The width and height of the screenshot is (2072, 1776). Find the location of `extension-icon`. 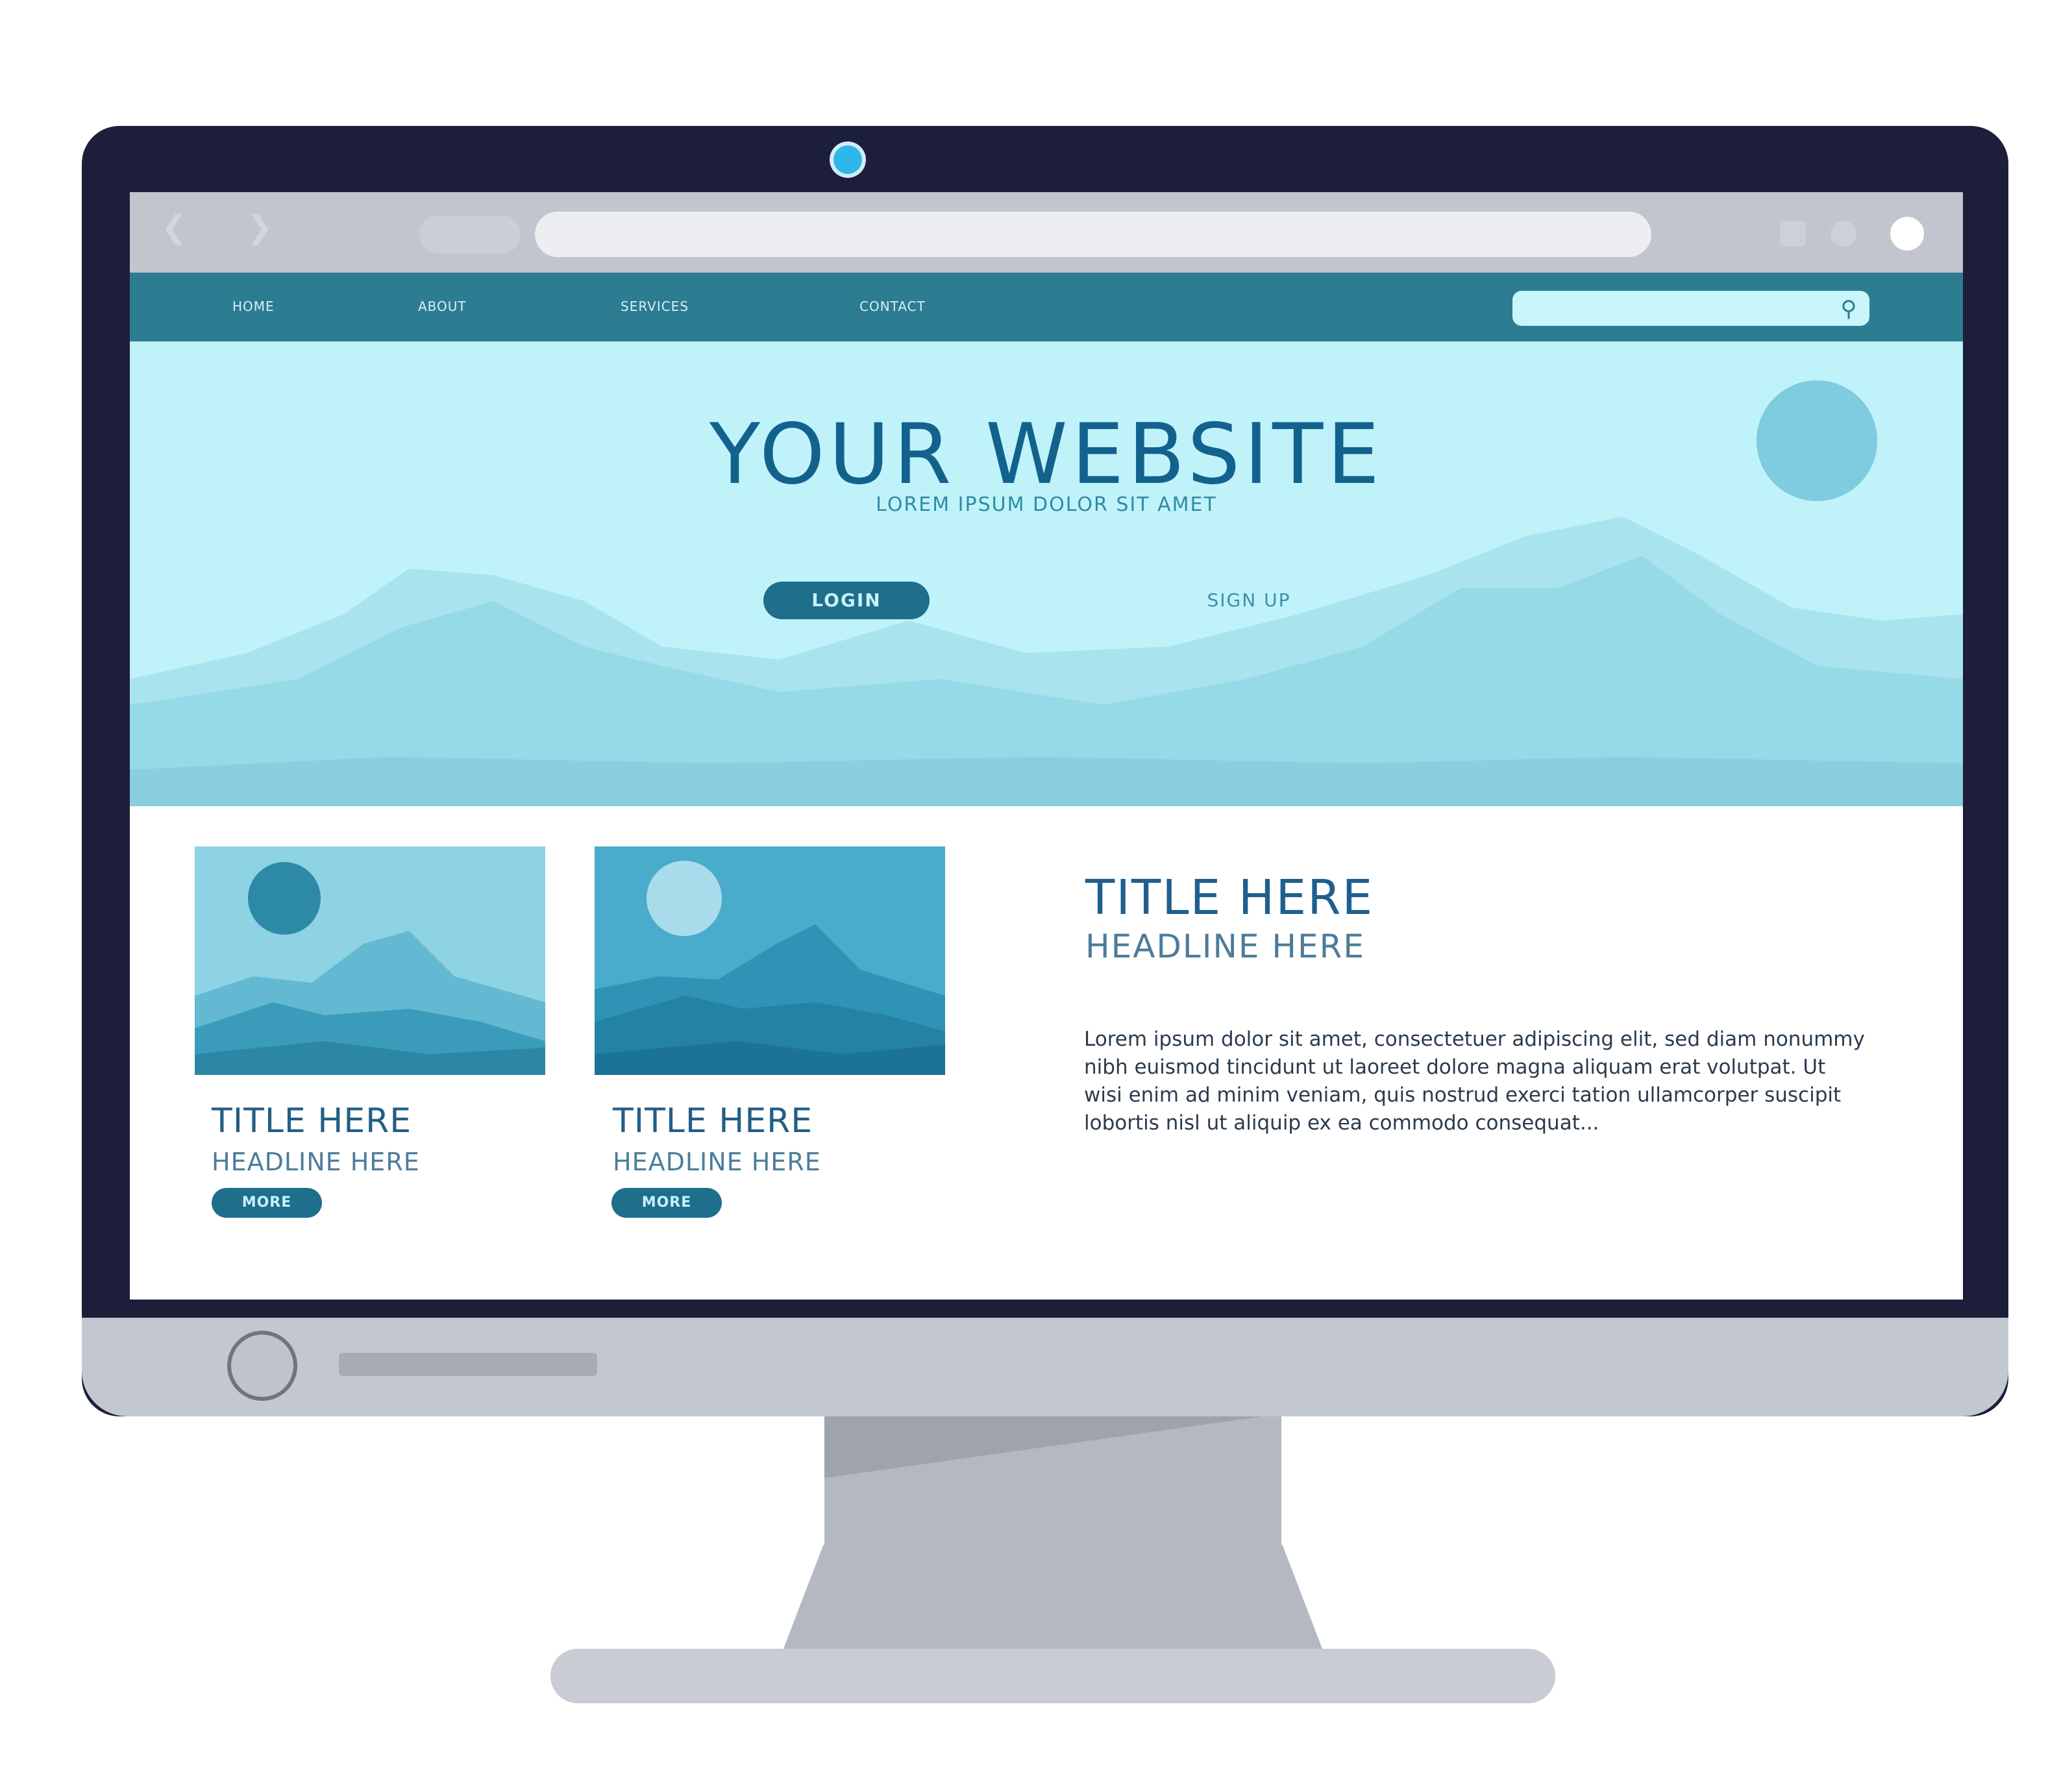

extension-icon is located at coordinates (1844, 234).